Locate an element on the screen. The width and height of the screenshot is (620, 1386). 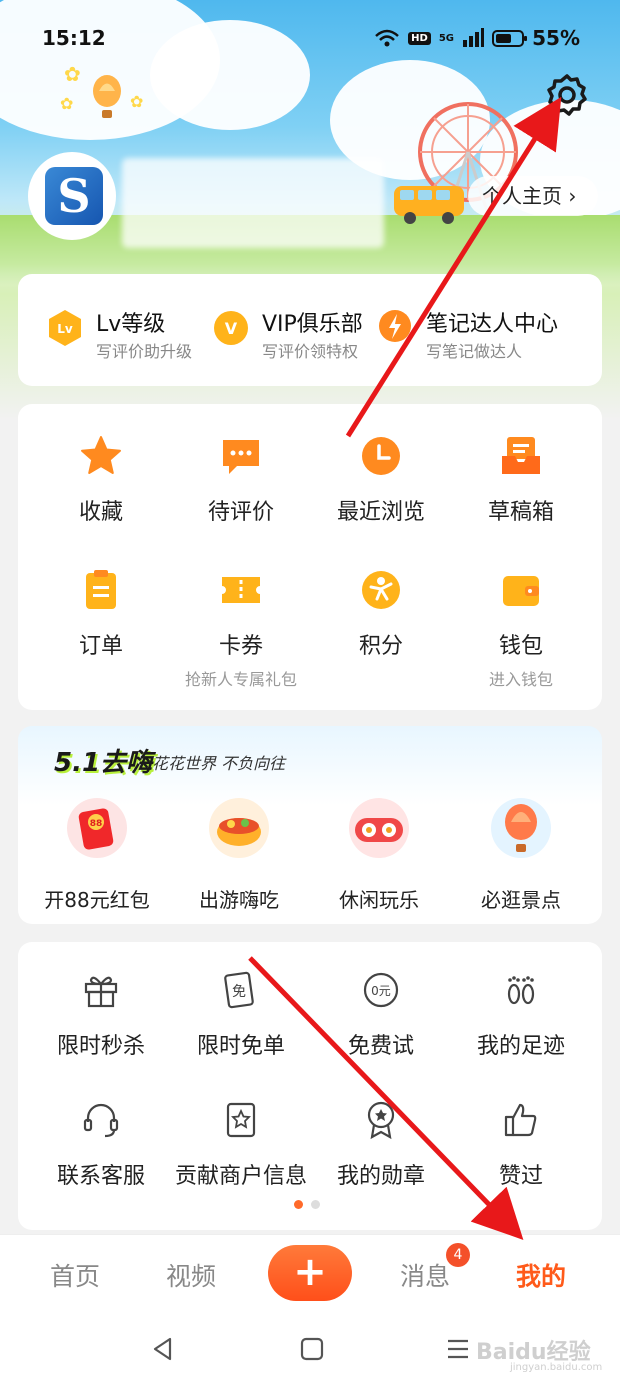
grid-item-points: 积分 is located at coordinates (381, 614).